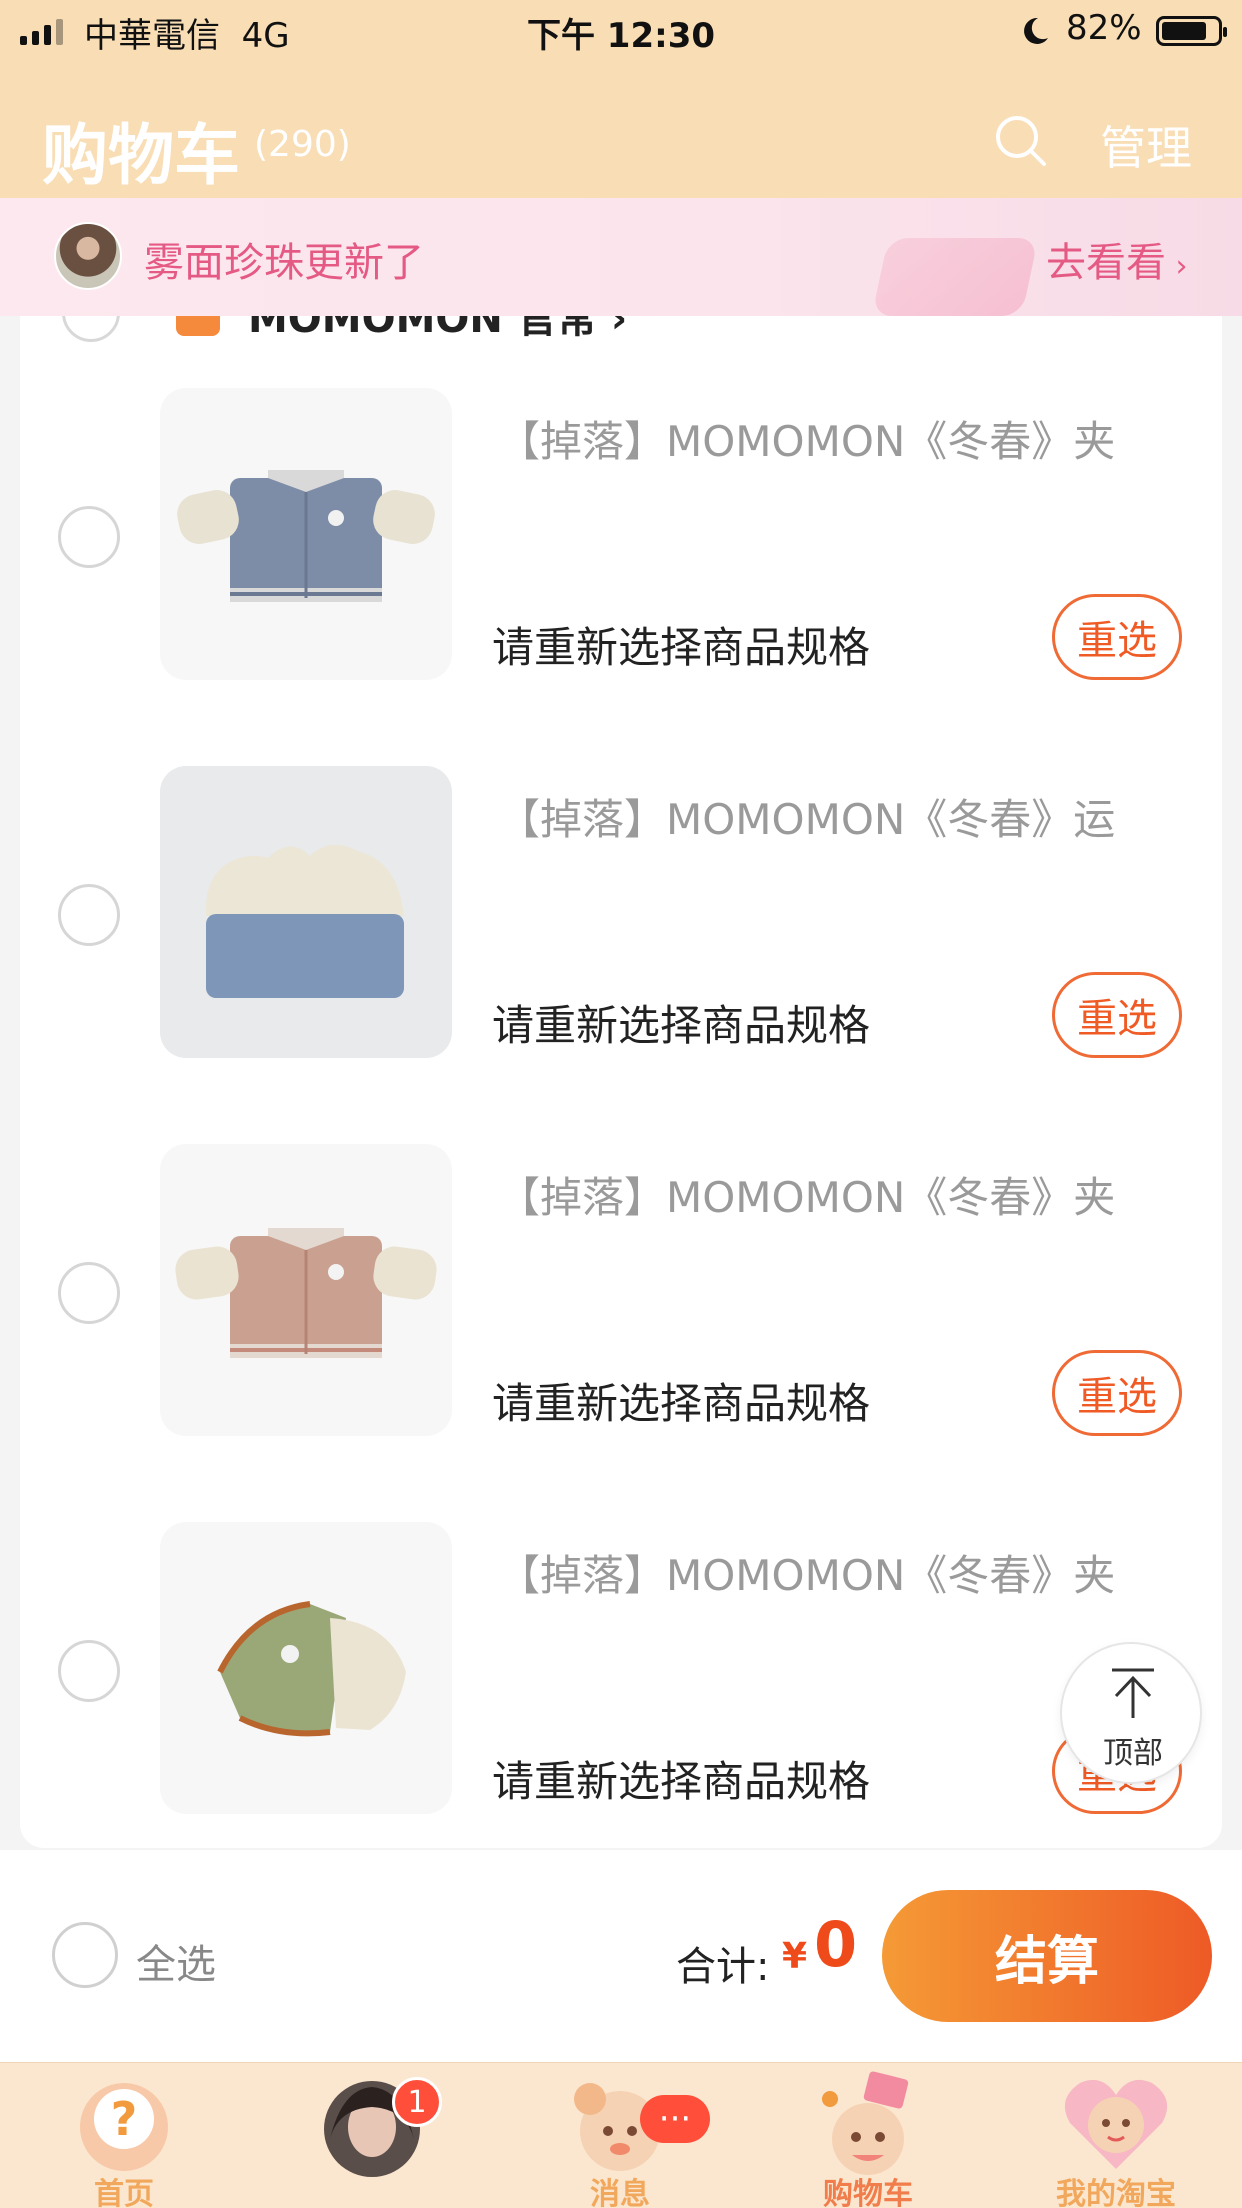 Image resolution: width=1242 pixels, height=2208 pixels. Describe the element at coordinates (955, 277) in the screenshot. I see `cart-illustration` at that location.